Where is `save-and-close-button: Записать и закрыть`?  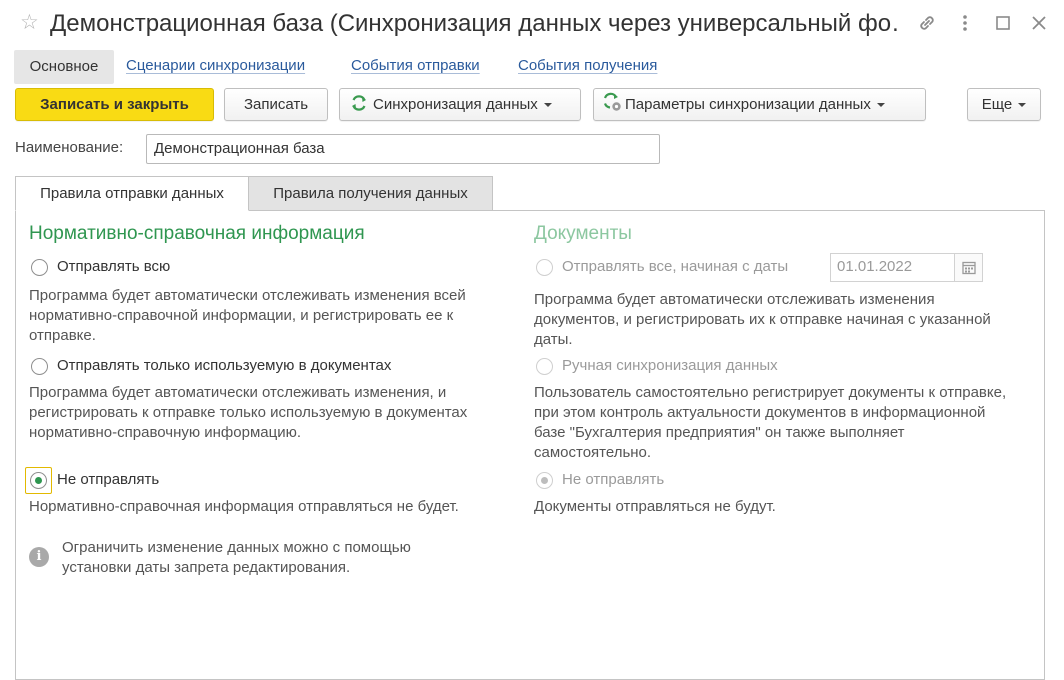 save-and-close-button: Записать и закрыть is located at coordinates (114, 104).